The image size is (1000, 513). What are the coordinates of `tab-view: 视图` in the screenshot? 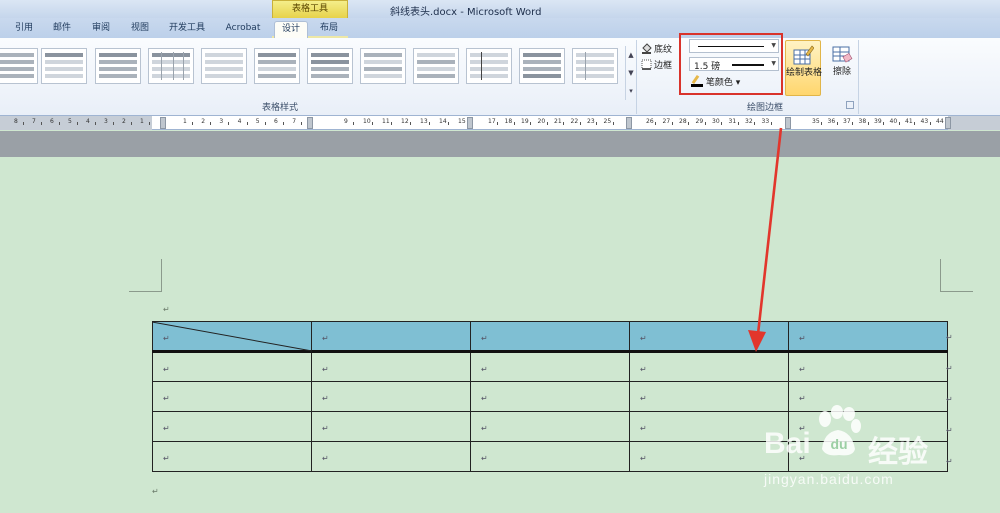 It's located at (140, 29).